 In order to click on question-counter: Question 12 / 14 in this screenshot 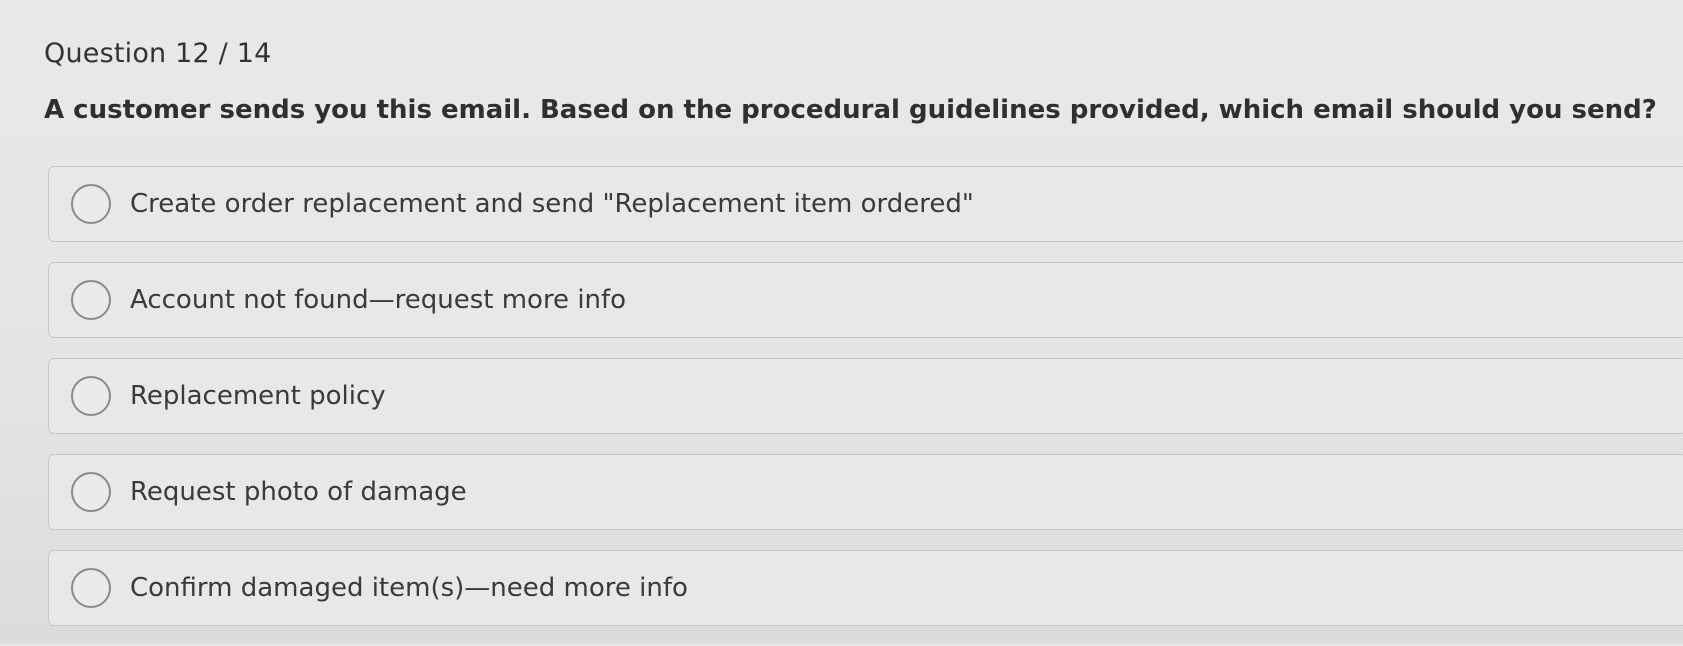, I will do `click(158, 53)`.